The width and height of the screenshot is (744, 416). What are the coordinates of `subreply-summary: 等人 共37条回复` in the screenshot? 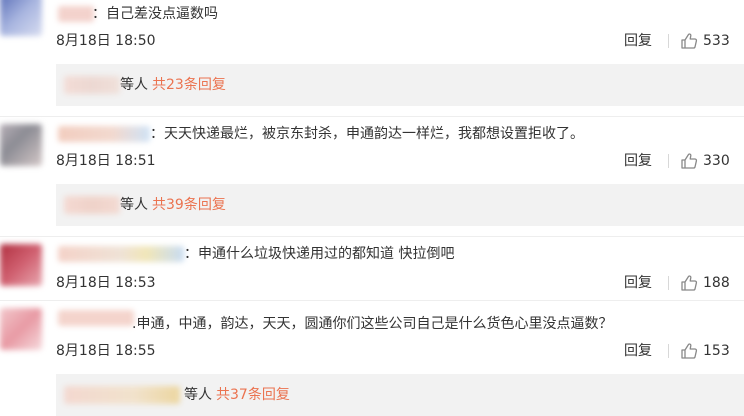 It's located at (237, 395).